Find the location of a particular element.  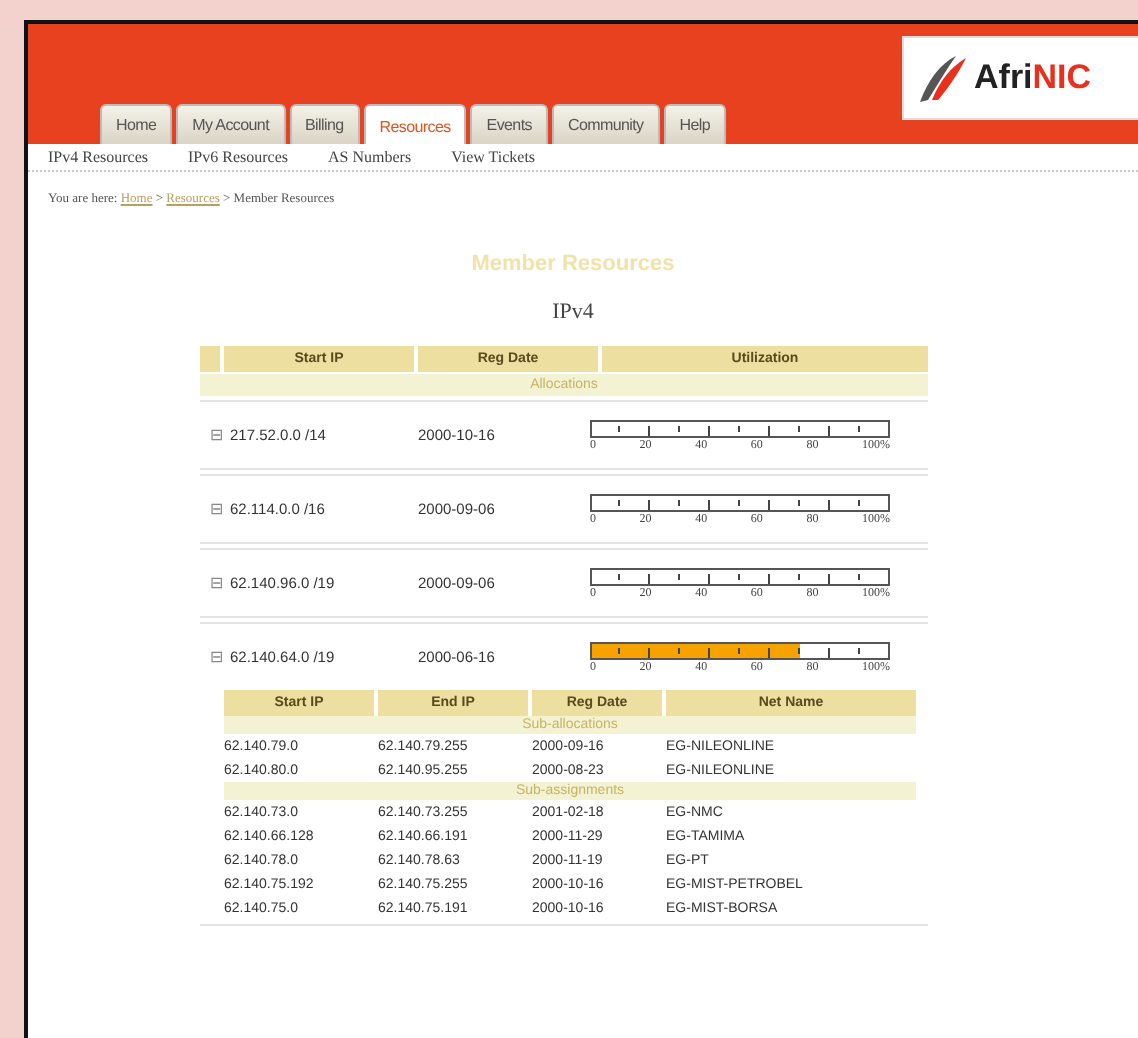

nav-tab: Home is located at coordinates (136, 124).